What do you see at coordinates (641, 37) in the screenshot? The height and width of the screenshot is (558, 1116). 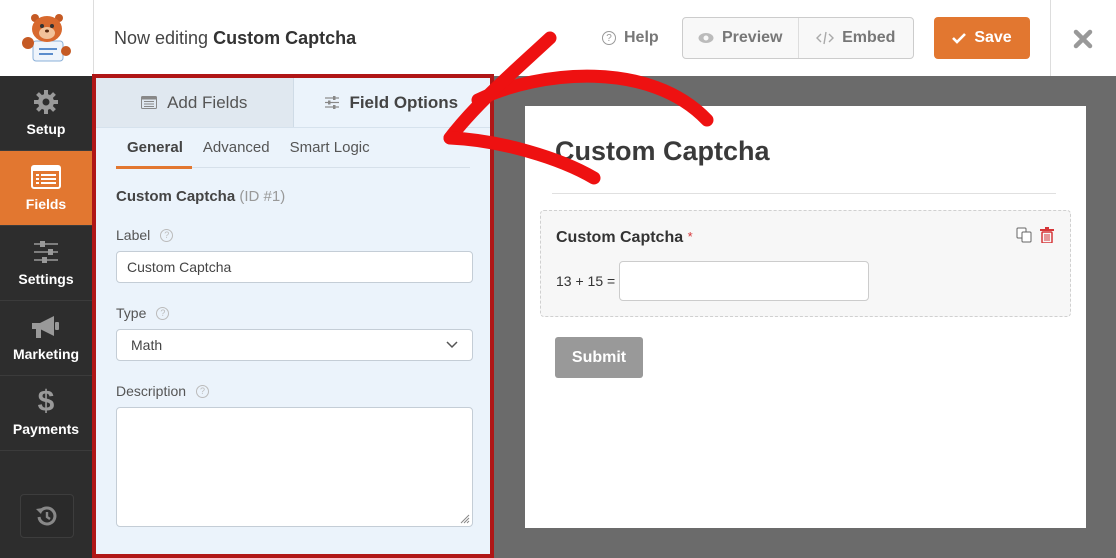 I see `help-label: Help` at bounding box center [641, 37].